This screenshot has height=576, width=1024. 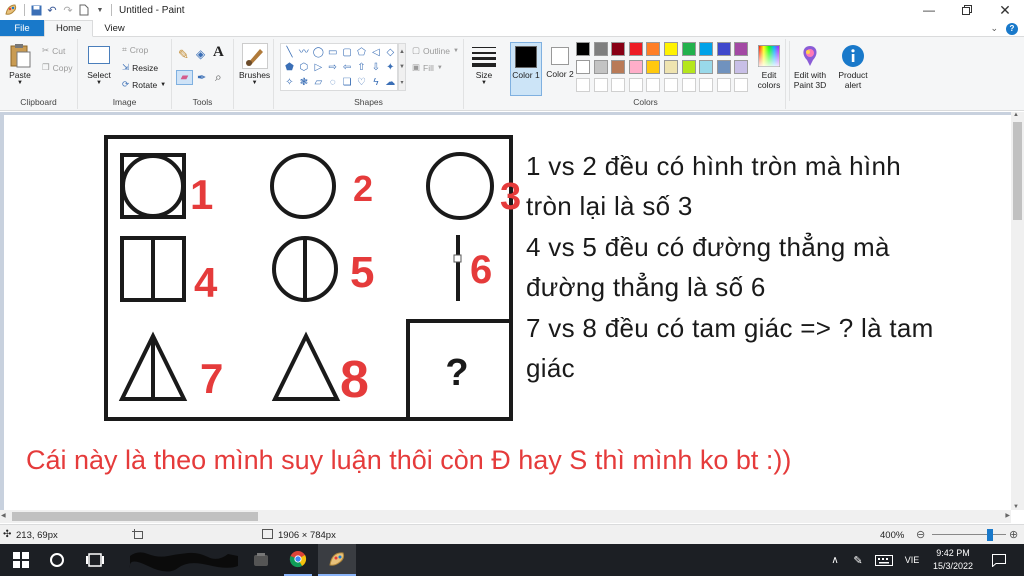 What do you see at coordinates (11, 10) in the screenshot?
I see `paint-app-icon` at bounding box center [11, 10].